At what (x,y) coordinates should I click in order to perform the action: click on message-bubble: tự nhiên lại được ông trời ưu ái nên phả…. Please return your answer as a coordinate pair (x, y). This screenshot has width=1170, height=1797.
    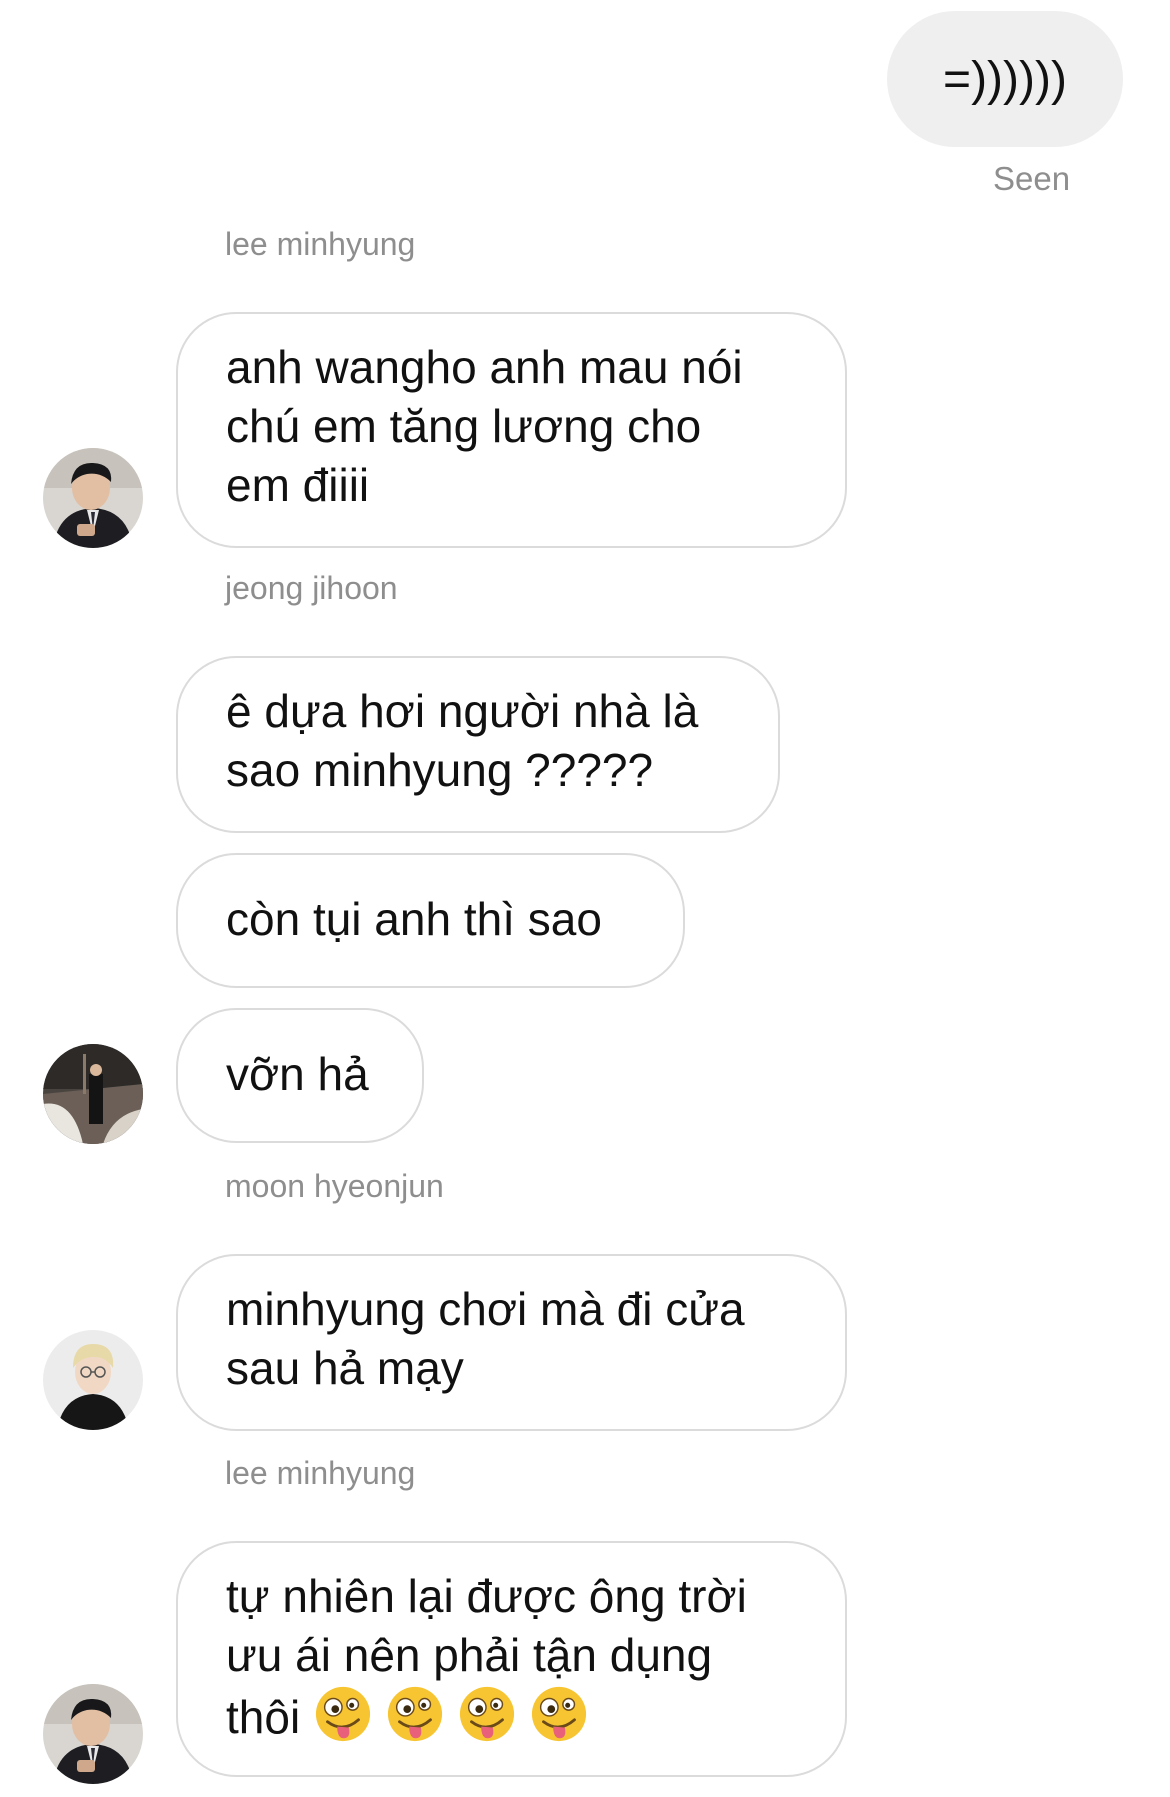
    Looking at the image, I should click on (511, 1659).